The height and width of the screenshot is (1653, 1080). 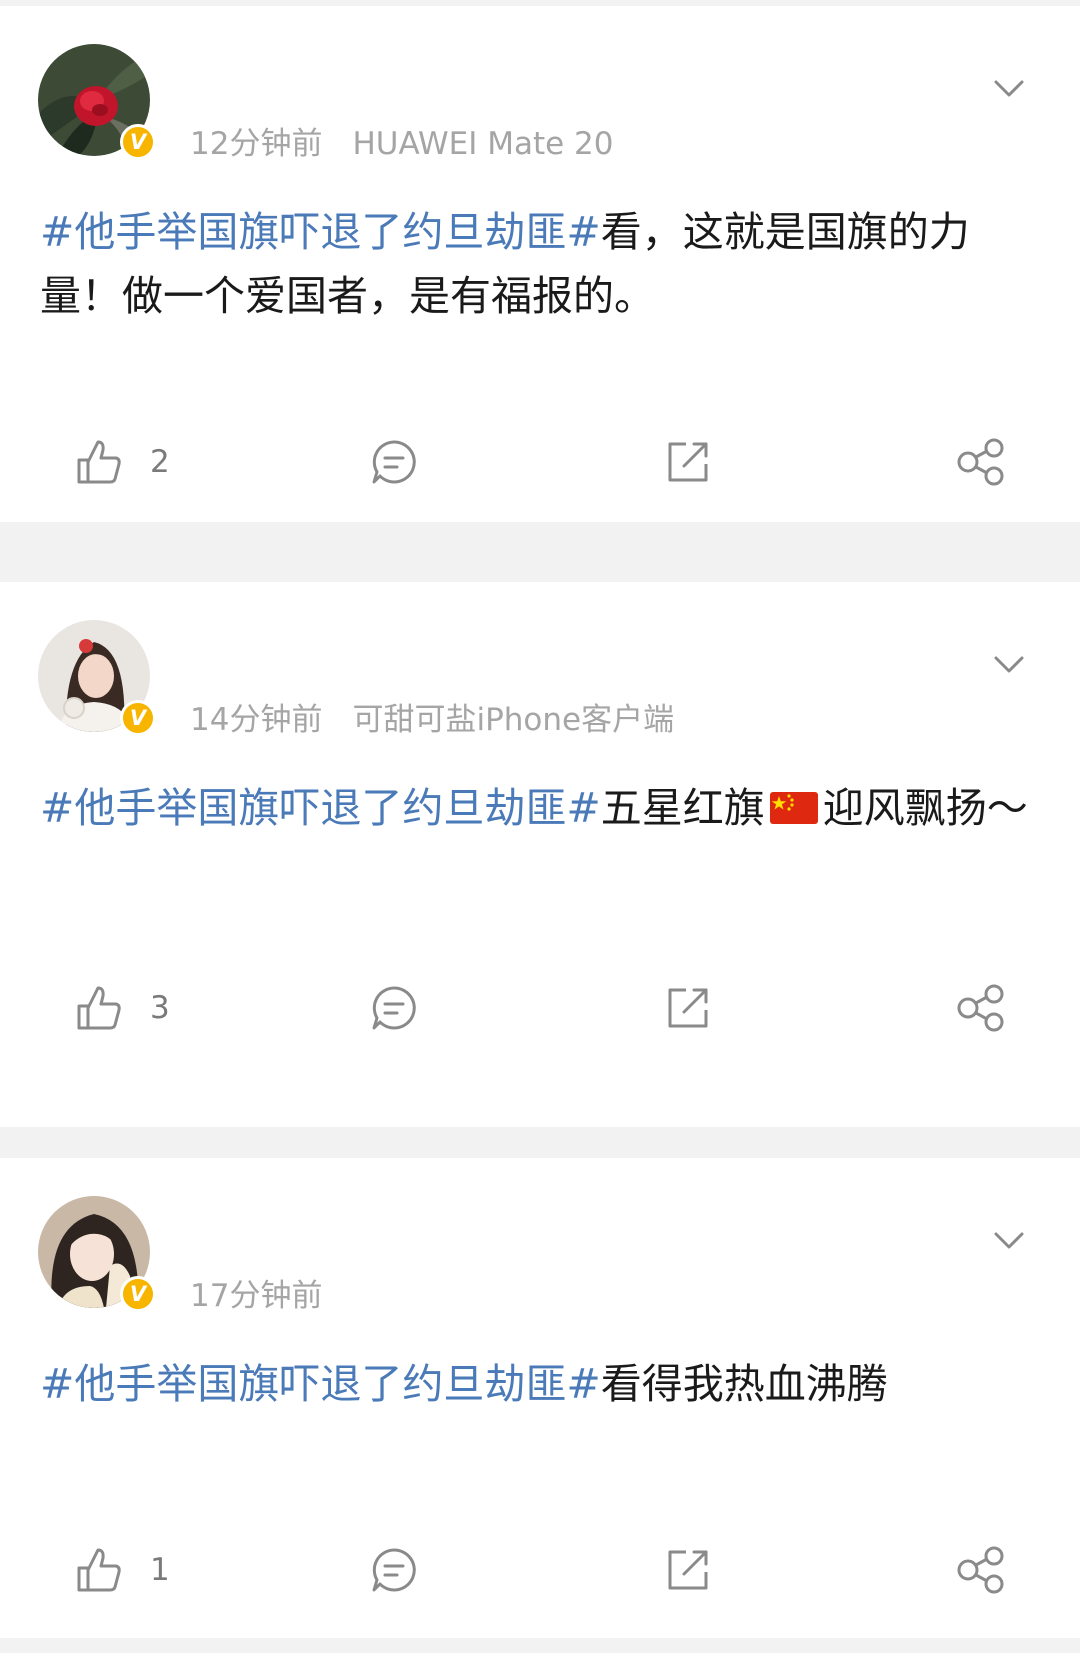 I want to click on post-time: 14分钟前, so click(x=256, y=720).